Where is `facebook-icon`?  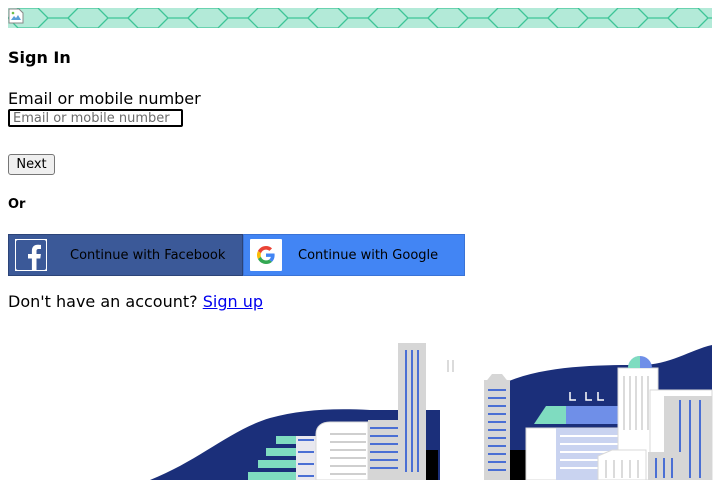 facebook-icon is located at coordinates (31, 255).